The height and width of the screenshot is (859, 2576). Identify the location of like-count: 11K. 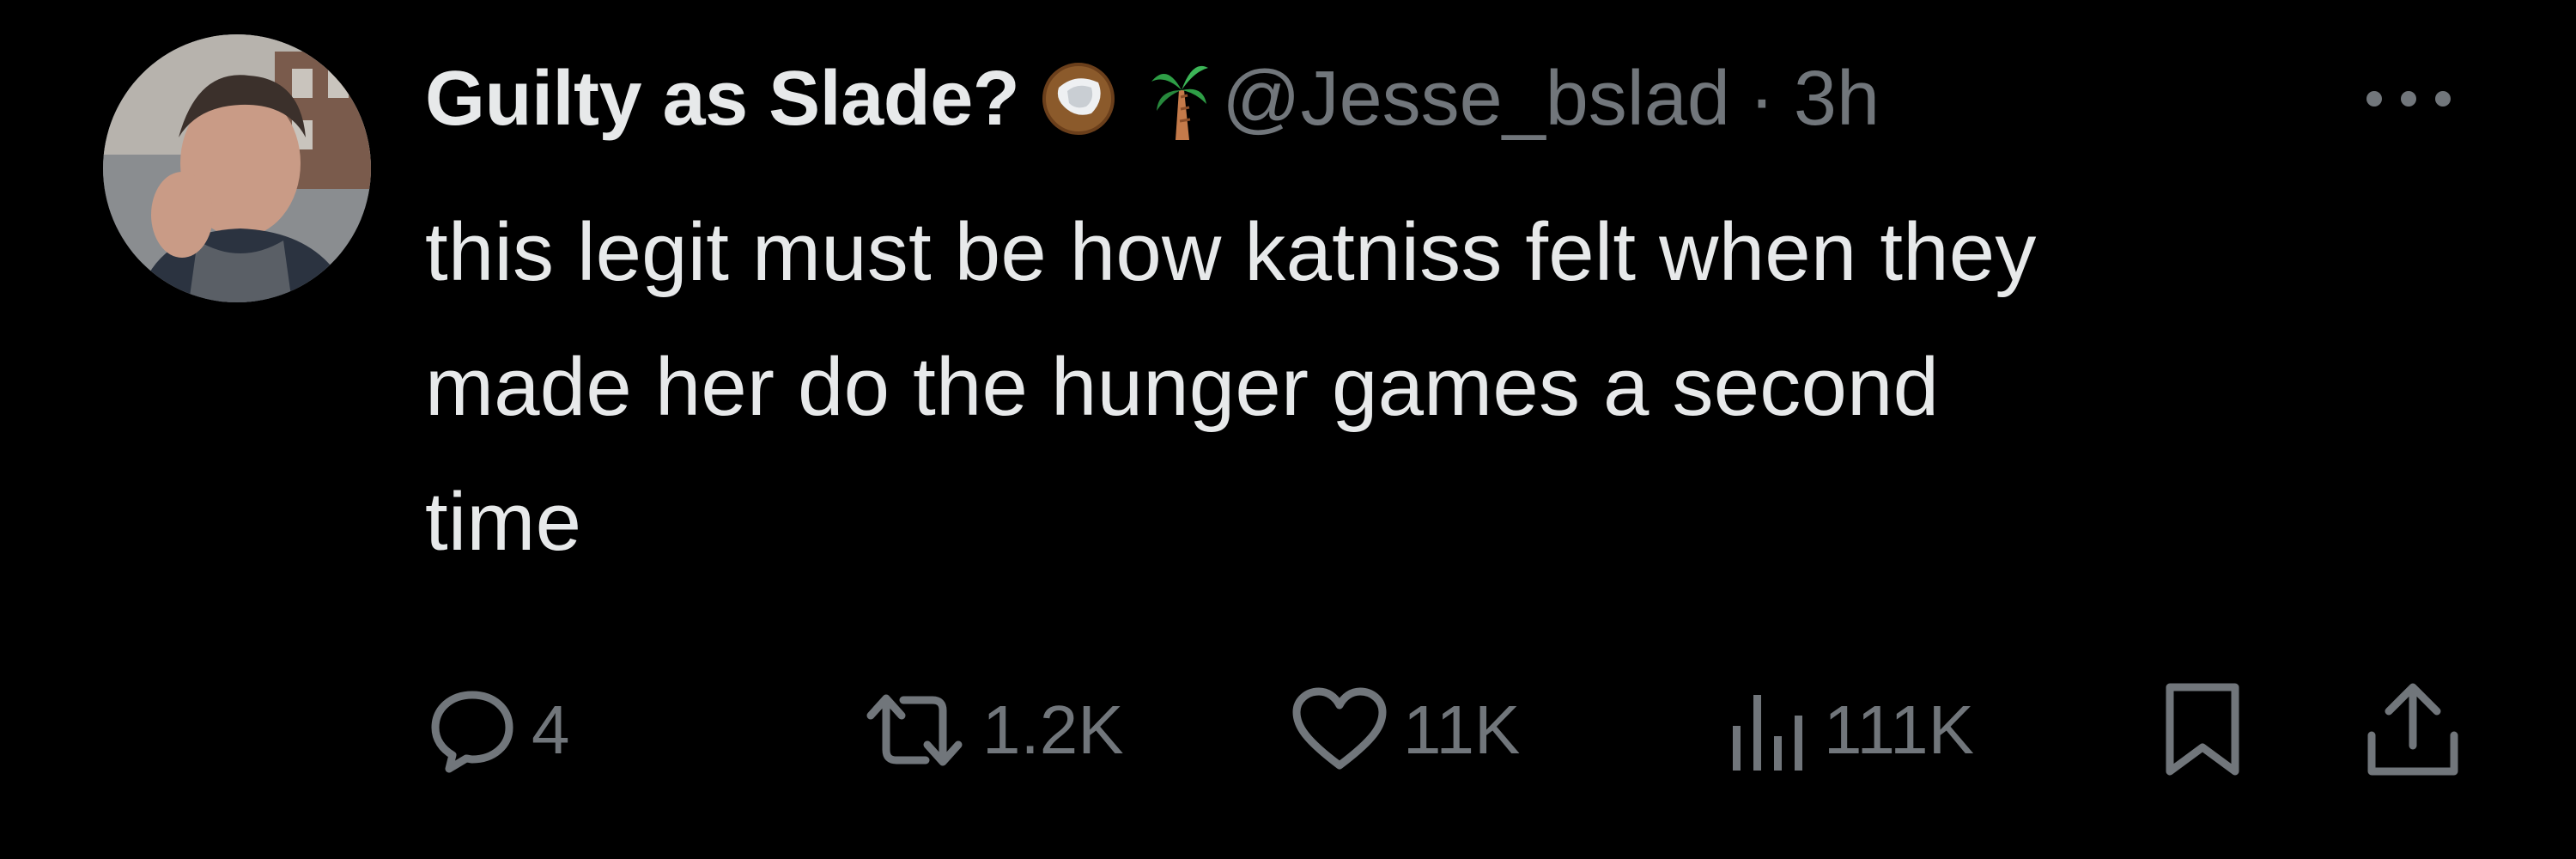
(1462, 730).